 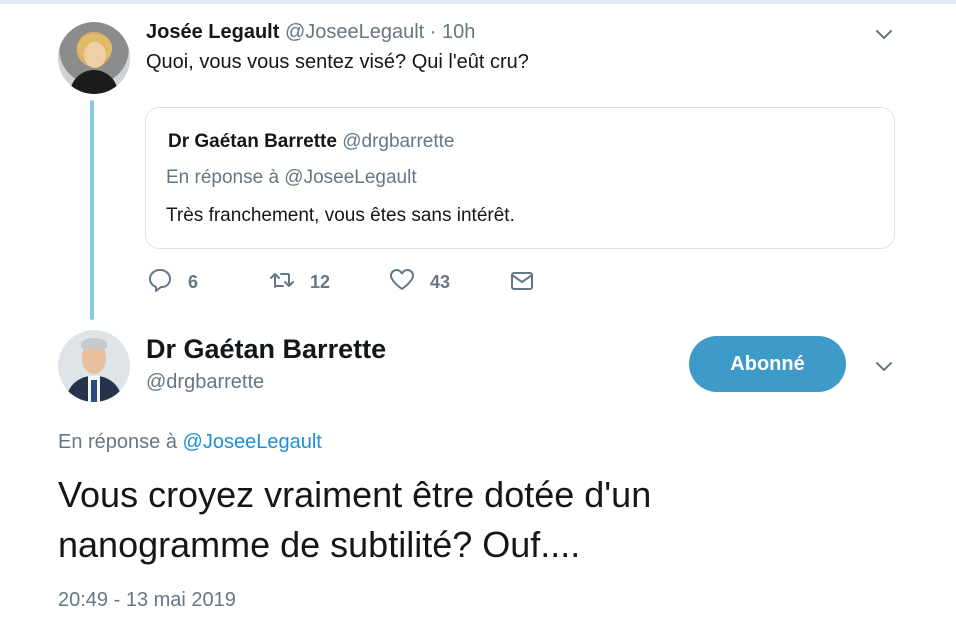 What do you see at coordinates (291, 177) in the screenshot?
I see `quoted-reply-context: En réponse à @JoseeLegault` at bounding box center [291, 177].